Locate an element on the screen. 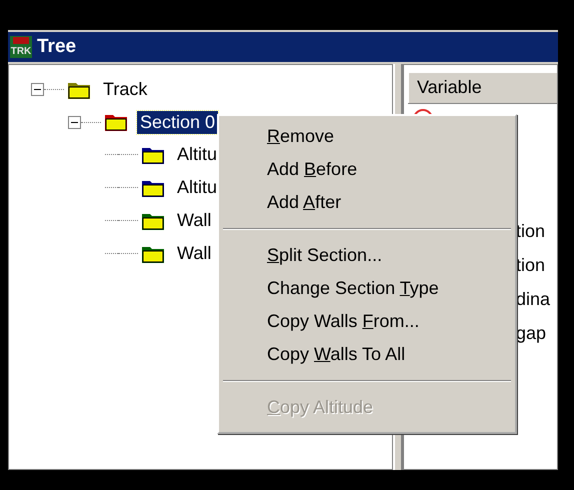 Image resolution: width=574 pixels, height=490 pixels. menu-item: Add After is located at coordinates (367, 202).